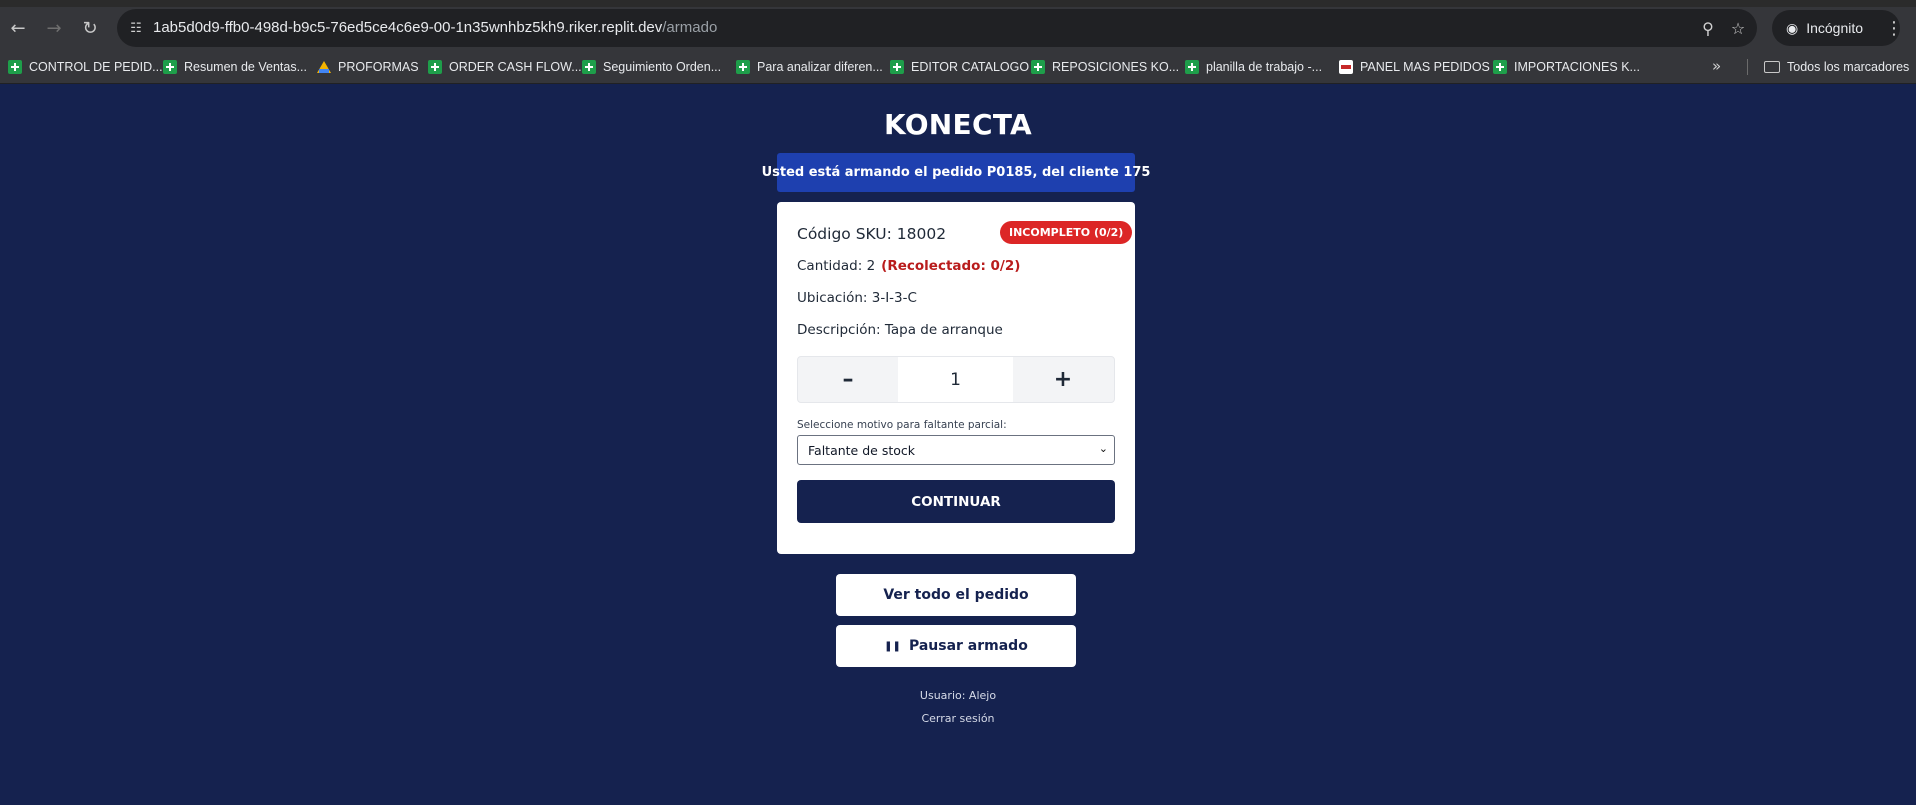 Image resolution: width=1916 pixels, height=805 pixels. What do you see at coordinates (1835, 28) in the screenshot?
I see `incognito-label: Incógnito` at bounding box center [1835, 28].